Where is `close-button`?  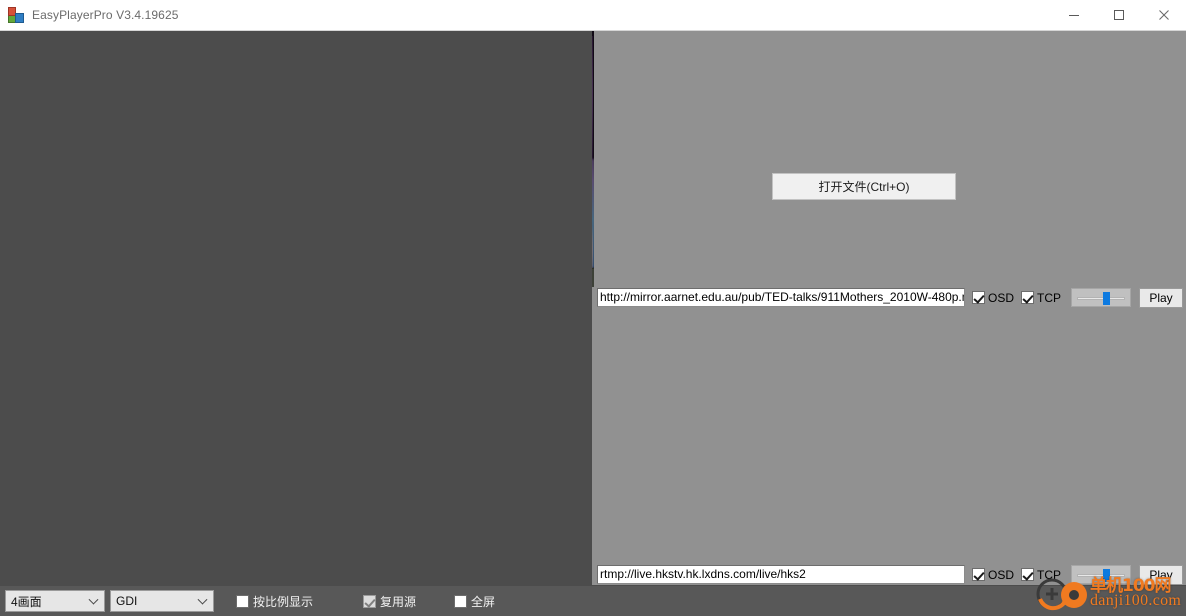
close-button is located at coordinates (1163, 15).